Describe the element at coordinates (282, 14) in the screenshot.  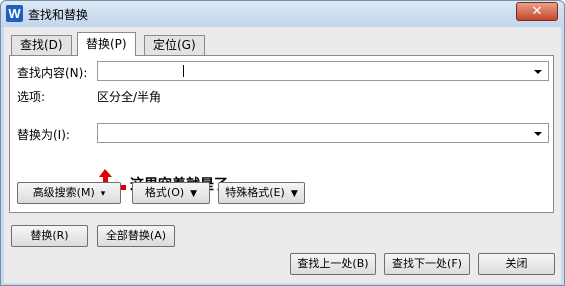
I see `title-bar: W 查找和替换 ✕` at that location.